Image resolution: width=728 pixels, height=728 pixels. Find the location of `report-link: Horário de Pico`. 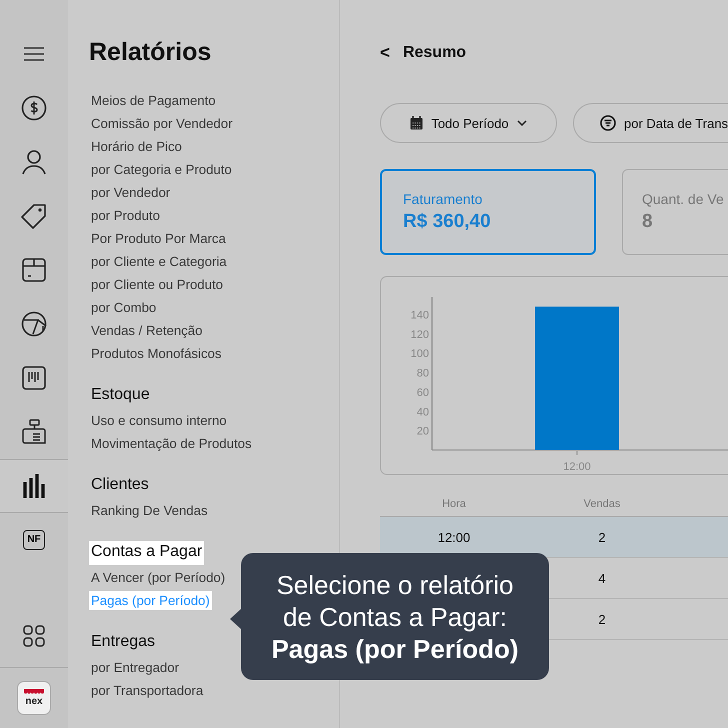

report-link: Horário de Pico is located at coordinates (136, 146).